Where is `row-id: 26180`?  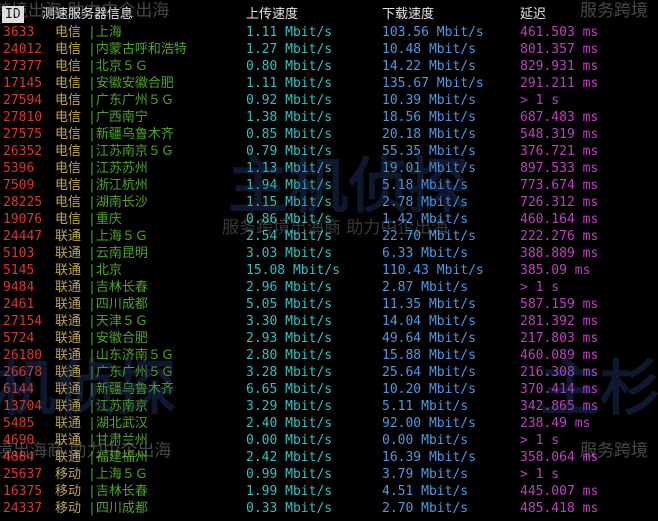
row-id: 26180 is located at coordinates (23, 355).